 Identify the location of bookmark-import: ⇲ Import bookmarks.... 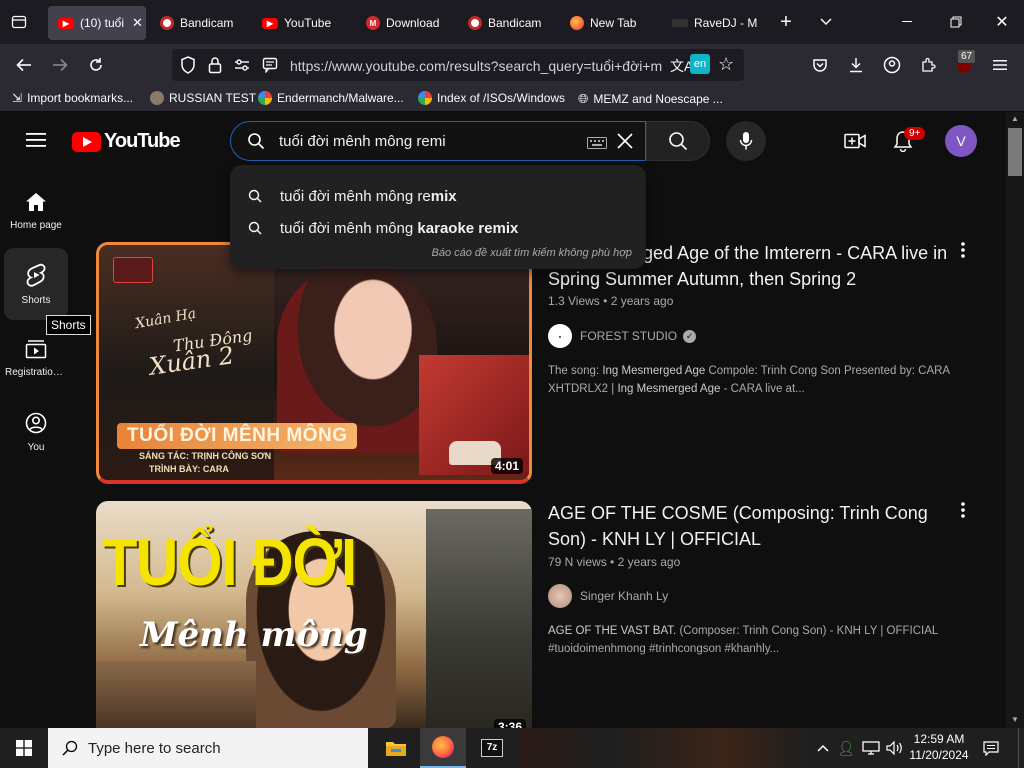
(72, 98).